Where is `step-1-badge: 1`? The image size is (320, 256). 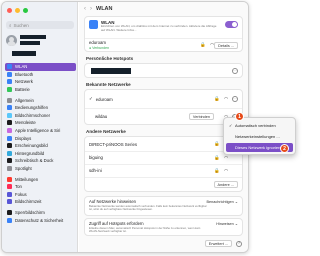
step-1-badge: 1 is located at coordinates (239, 116).